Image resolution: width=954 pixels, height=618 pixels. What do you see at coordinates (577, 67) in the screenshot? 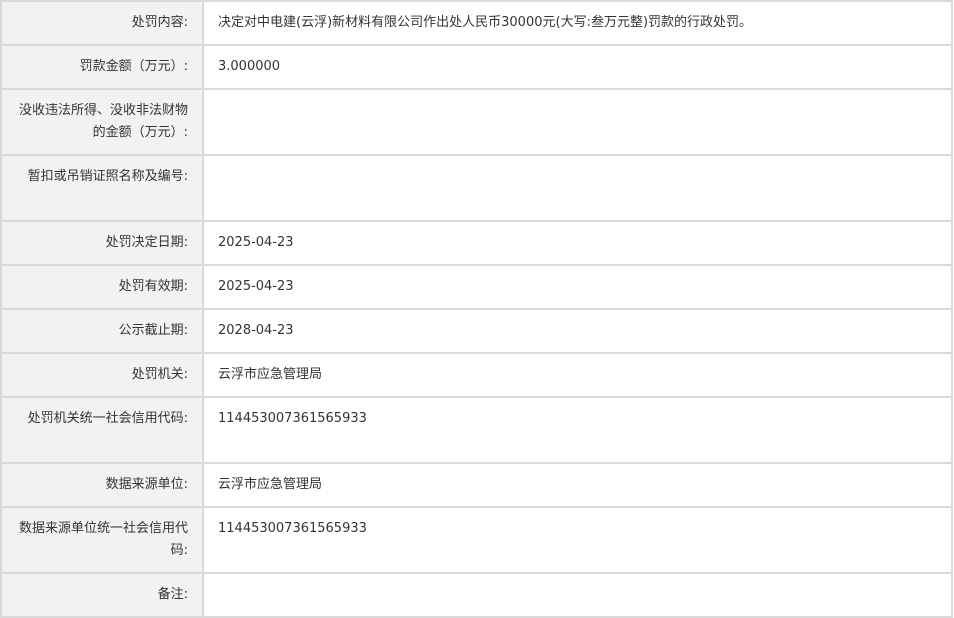
I see `field-value: 3.000000` at bounding box center [577, 67].